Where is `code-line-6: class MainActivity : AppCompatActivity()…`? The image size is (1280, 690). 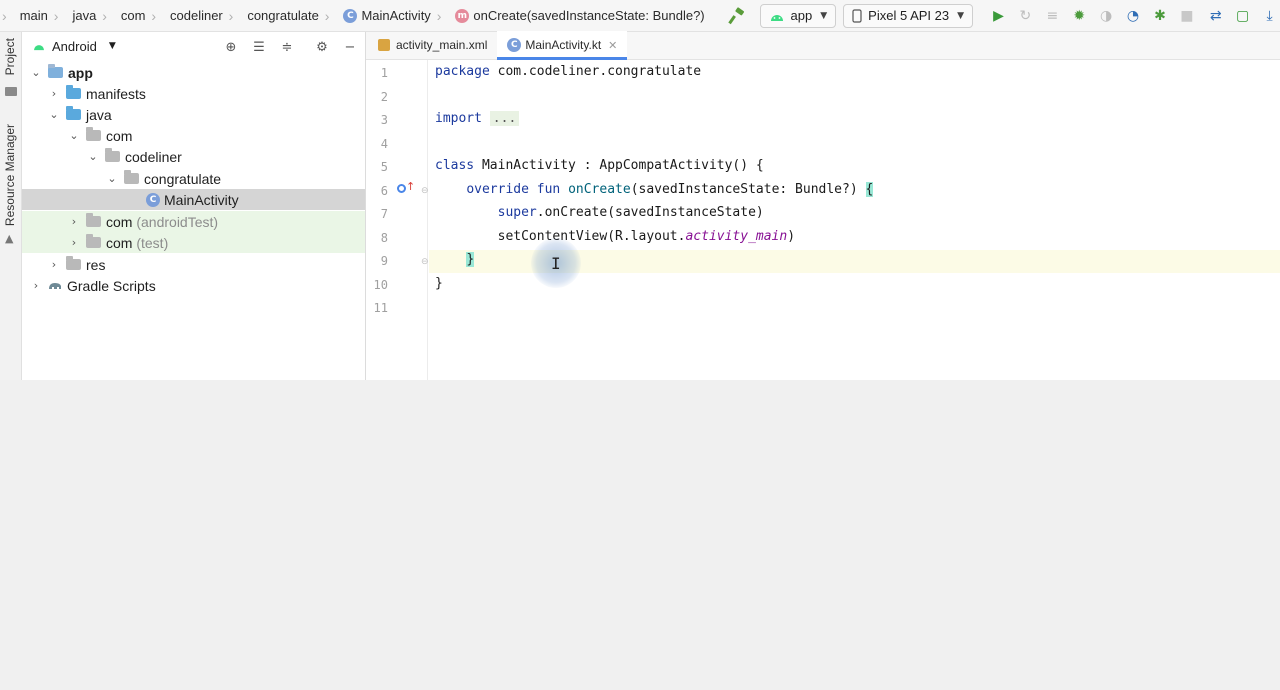
code-line-6: class MainActivity : AppCompatActivity()… is located at coordinates (599, 165).